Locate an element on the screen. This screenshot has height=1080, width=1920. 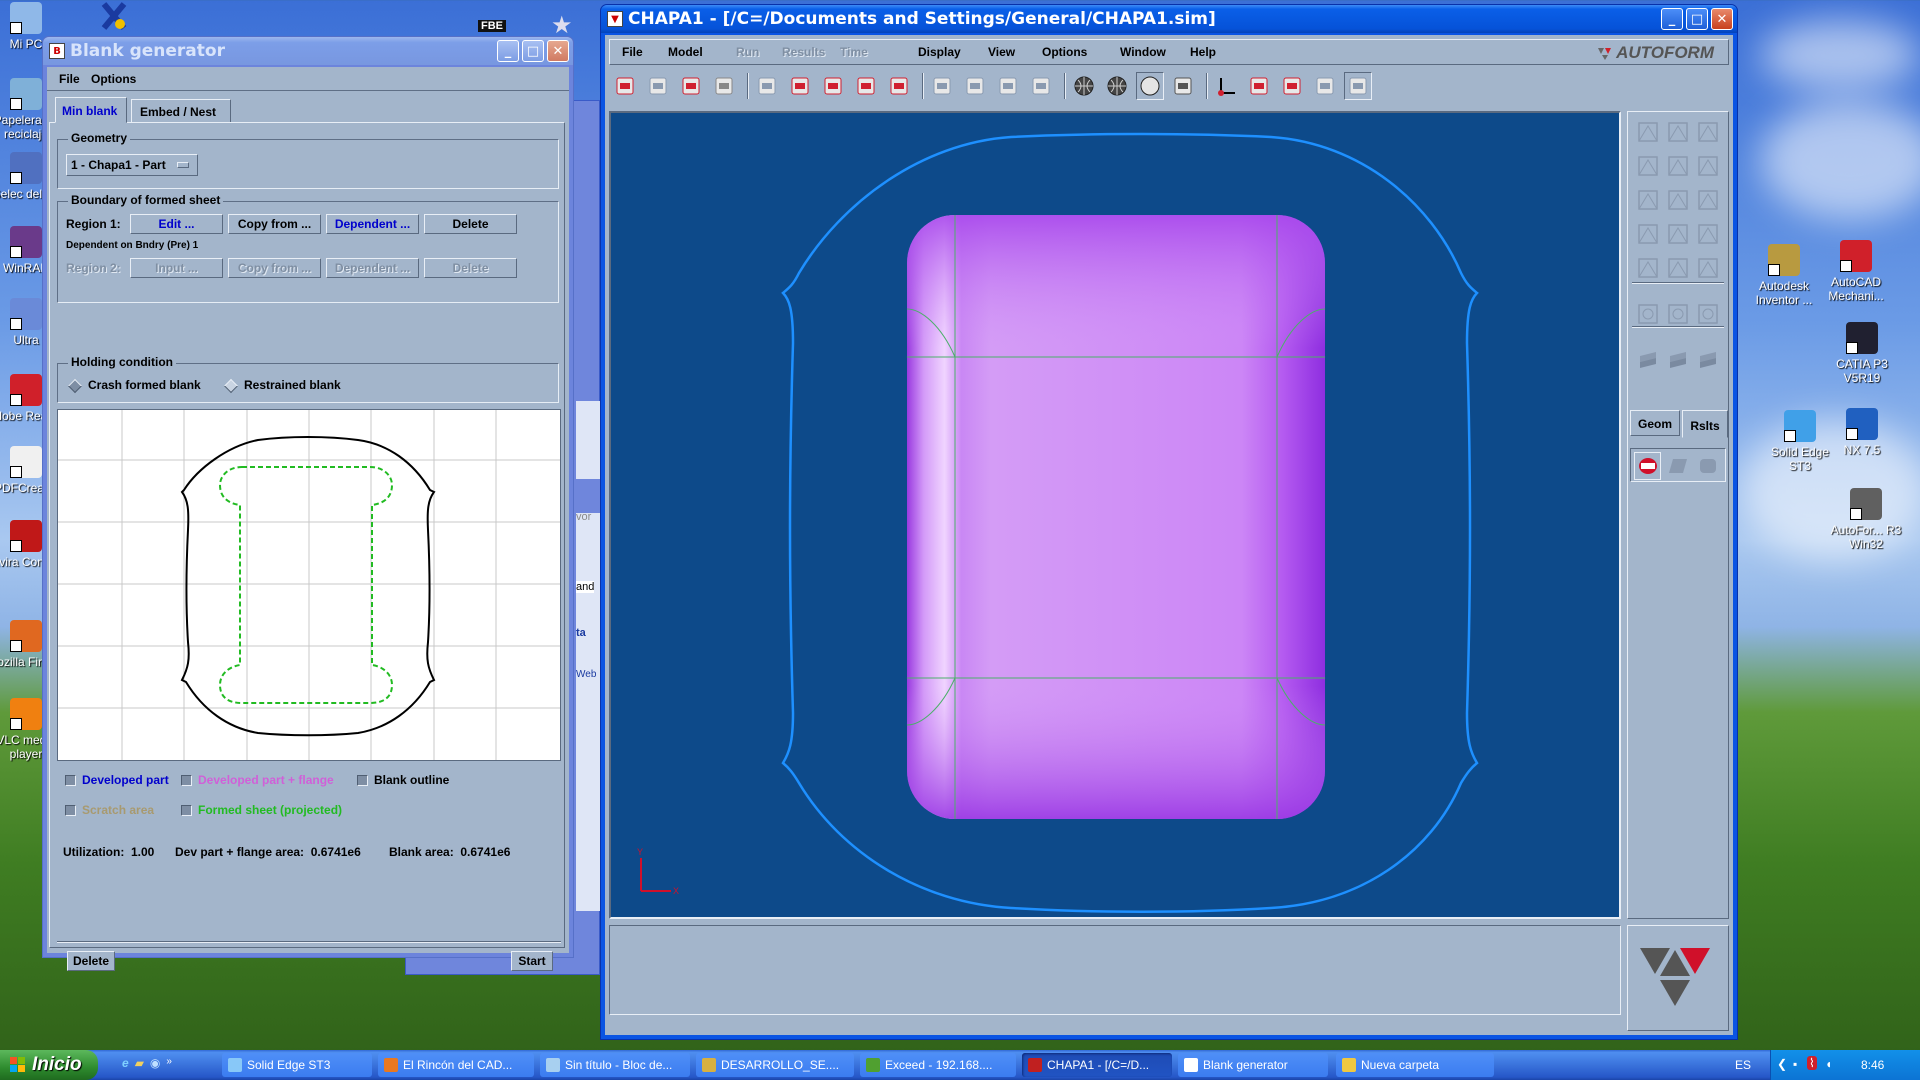
curve-icon is located at coordinates (899, 86).